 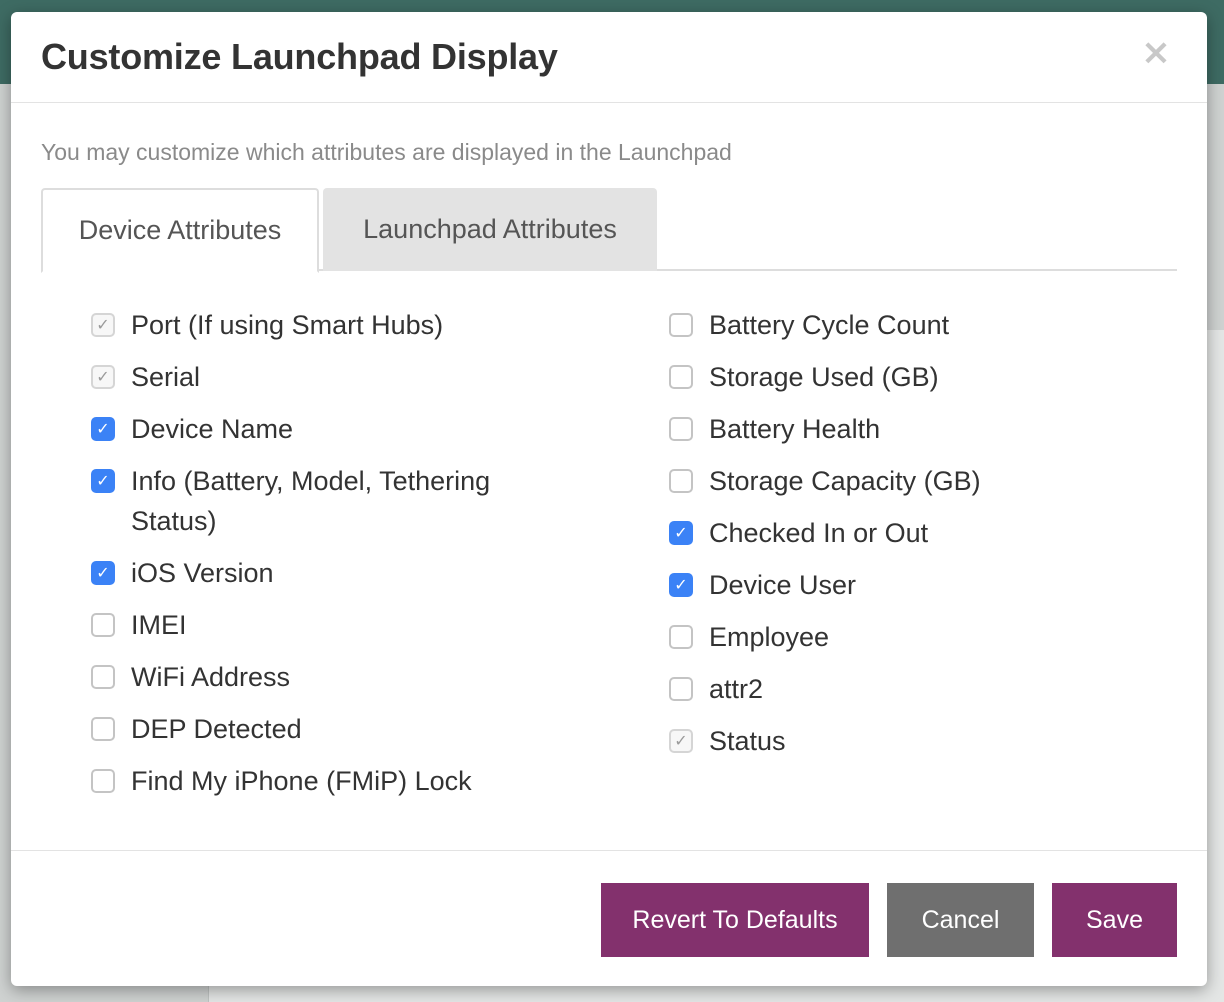 I want to click on attribute-label: iOS Version, so click(x=202, y=573).